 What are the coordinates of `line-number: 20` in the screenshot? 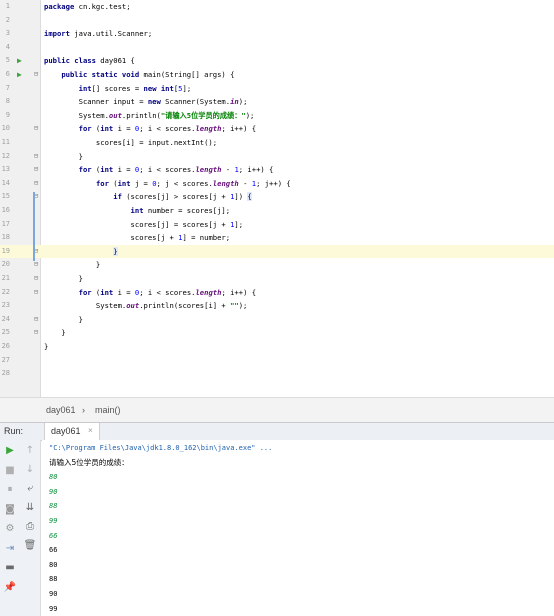 It's located at (5, 264).